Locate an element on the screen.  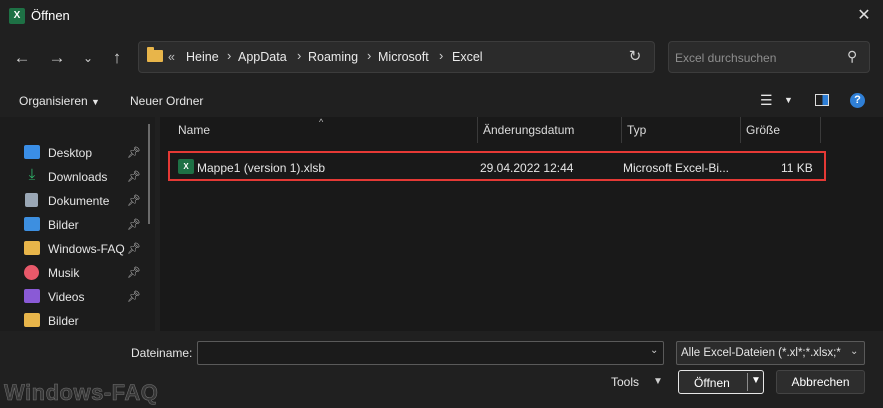
breadcrumb-item: Roaming is located at coordinates (333, 57).